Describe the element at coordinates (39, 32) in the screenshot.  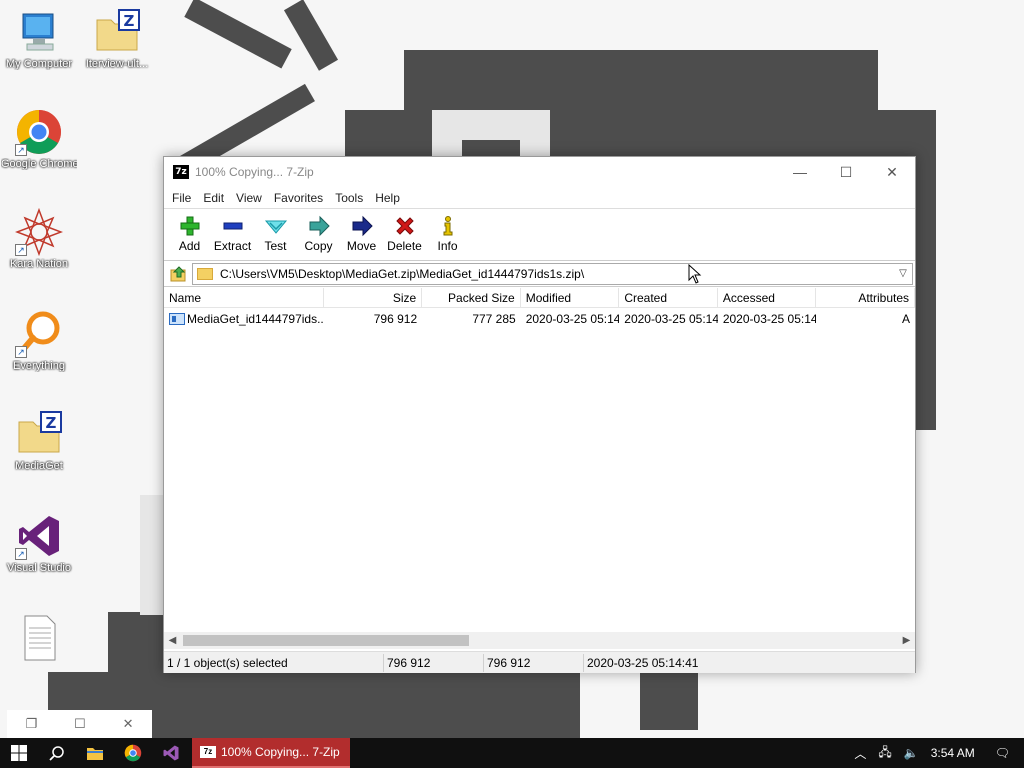
I see `computer-icon` at that location.